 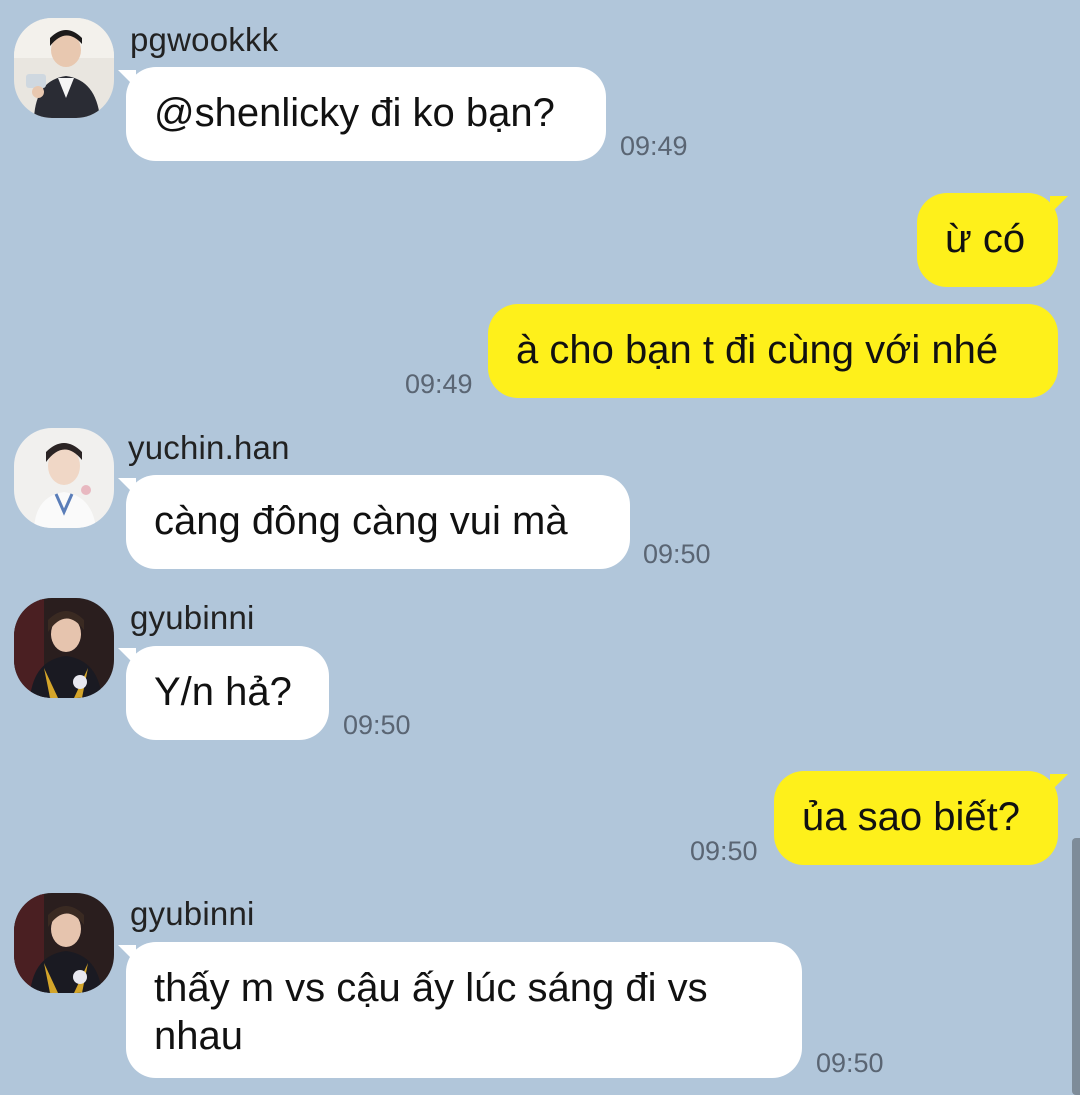 I want to click on avatar-yuchin, so click(x=64, y=478).